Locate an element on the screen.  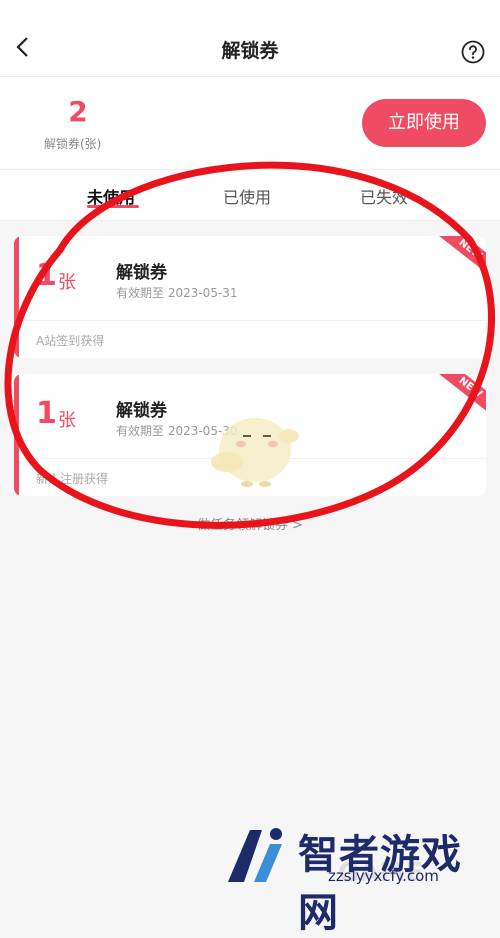
tab-expired: 已失效 is located at coordinates (384, 196).